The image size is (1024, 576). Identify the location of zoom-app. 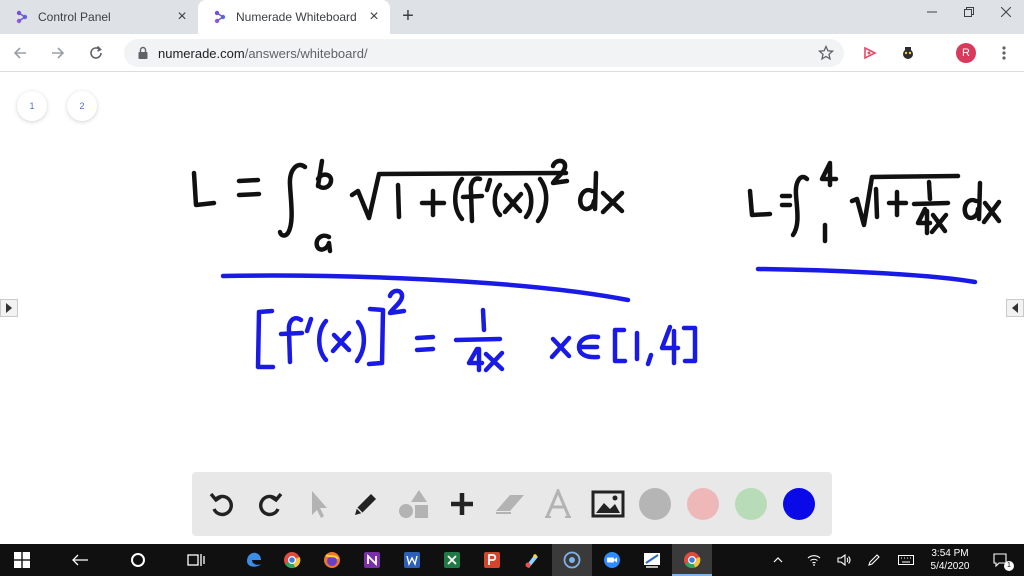
(612, 560).